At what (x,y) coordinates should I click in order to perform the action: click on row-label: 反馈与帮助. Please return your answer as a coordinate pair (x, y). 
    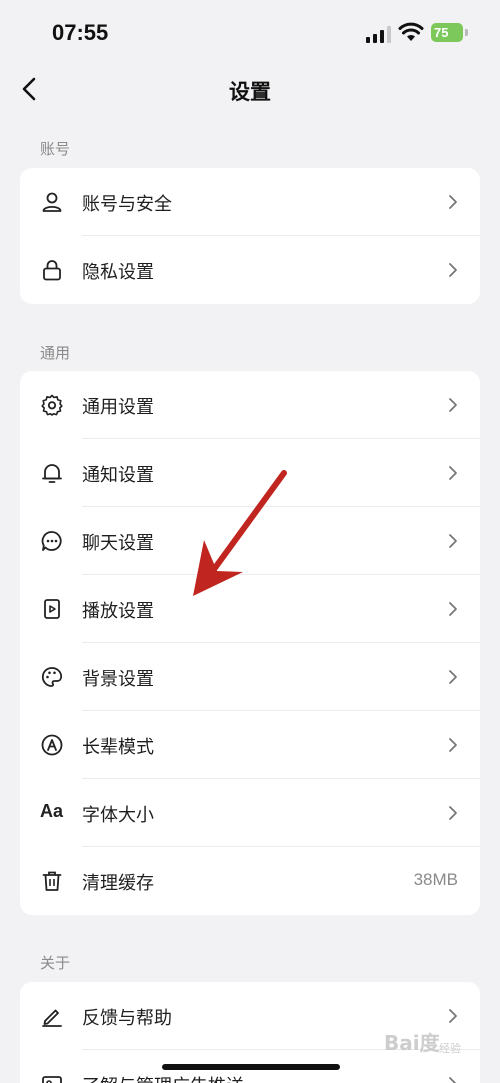
    Looking at the image, I should click on (127, 1018).